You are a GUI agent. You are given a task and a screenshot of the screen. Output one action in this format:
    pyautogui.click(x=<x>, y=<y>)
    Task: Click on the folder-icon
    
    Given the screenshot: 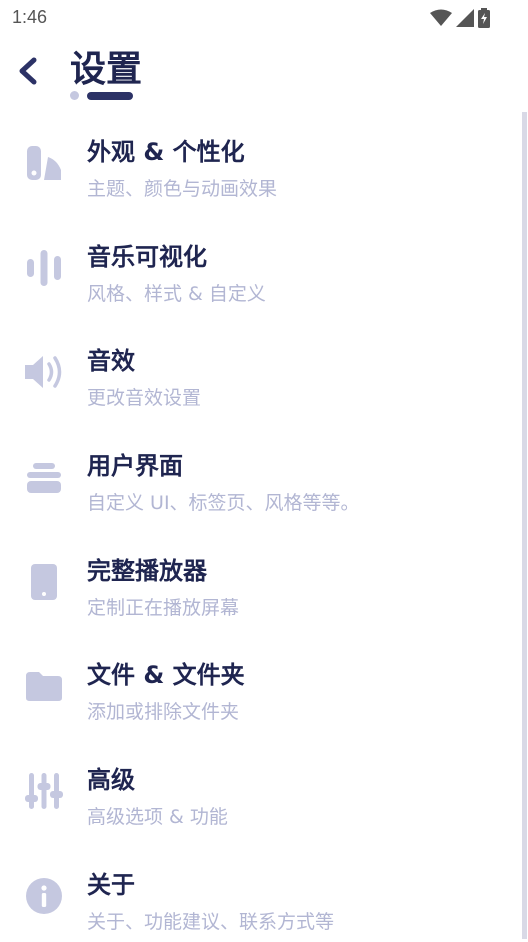 What is the action you would take?
    pyautogui.click(x=44, y=686)
    